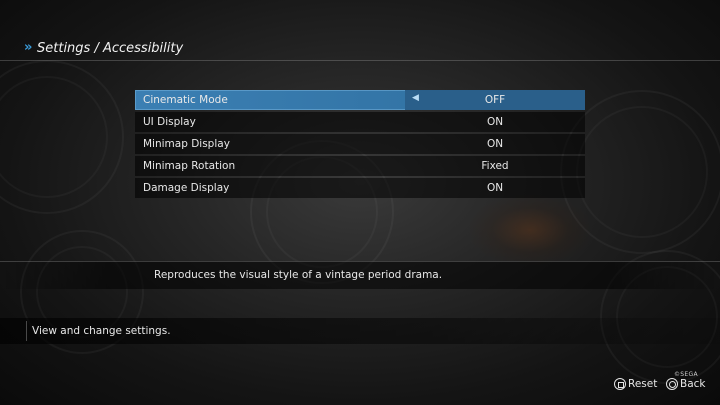 This screenshot has width=720, height=405. I want to click on setting-label: Minimap Display, so click(186, 144).